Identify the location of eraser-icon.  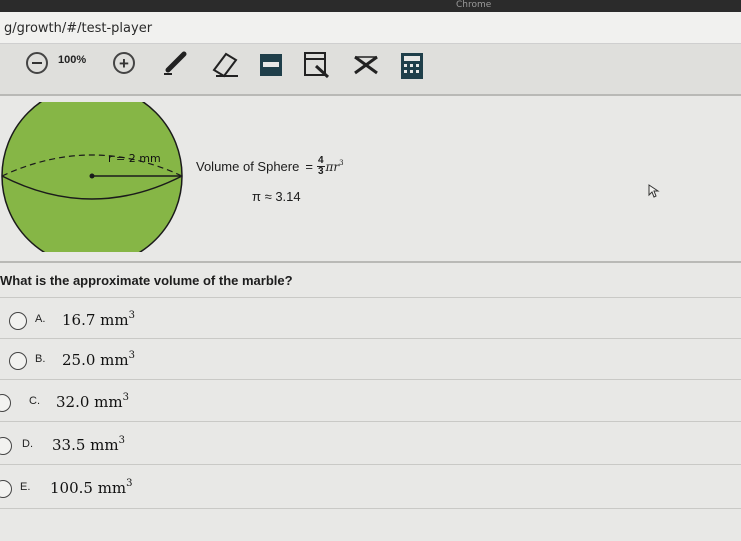
(225, 64).